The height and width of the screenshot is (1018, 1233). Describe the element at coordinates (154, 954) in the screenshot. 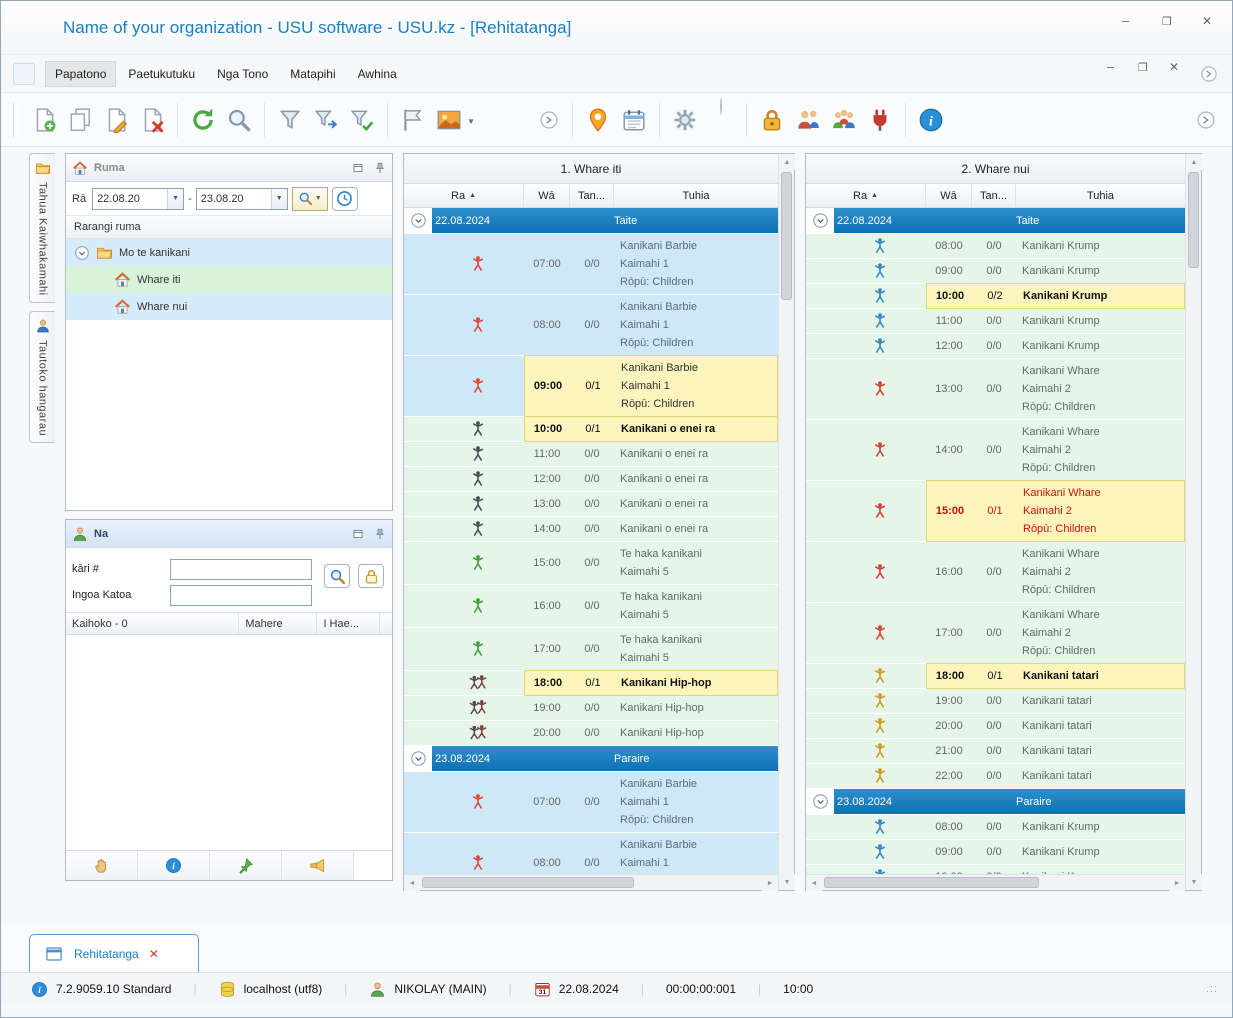

I see `tab-close-icon: ✕` at that location.